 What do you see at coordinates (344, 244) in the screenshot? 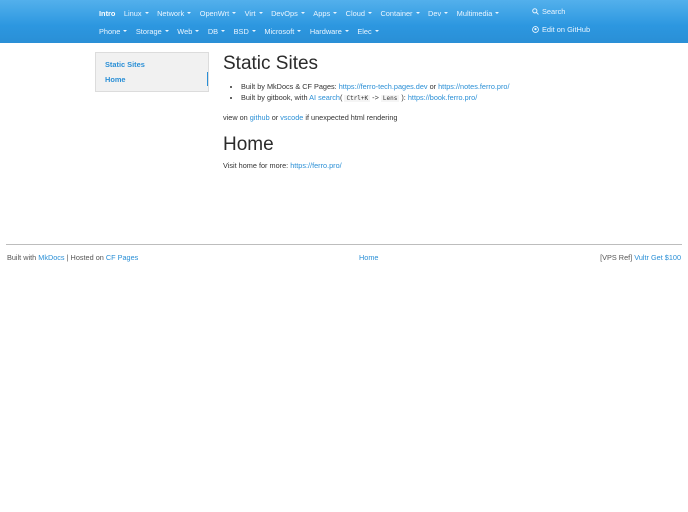
I see `footer-divider` at bounding box center [344, 244].